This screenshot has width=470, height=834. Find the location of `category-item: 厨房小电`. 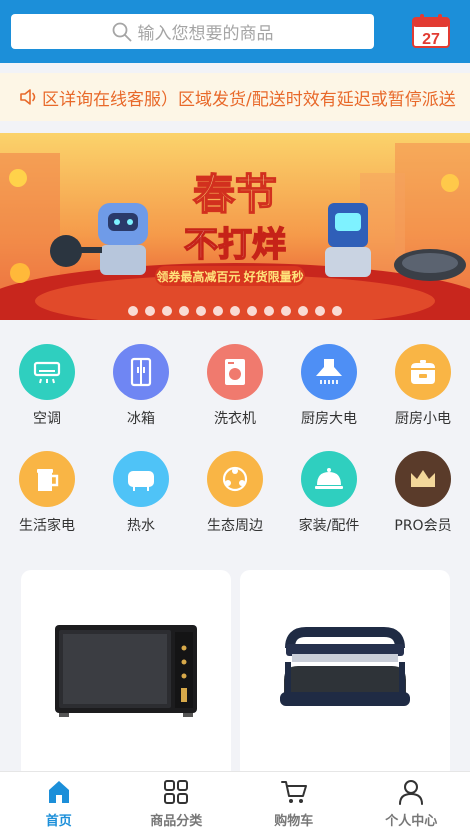

category-item: 厨房小电 is located at coordinates (423, 386).